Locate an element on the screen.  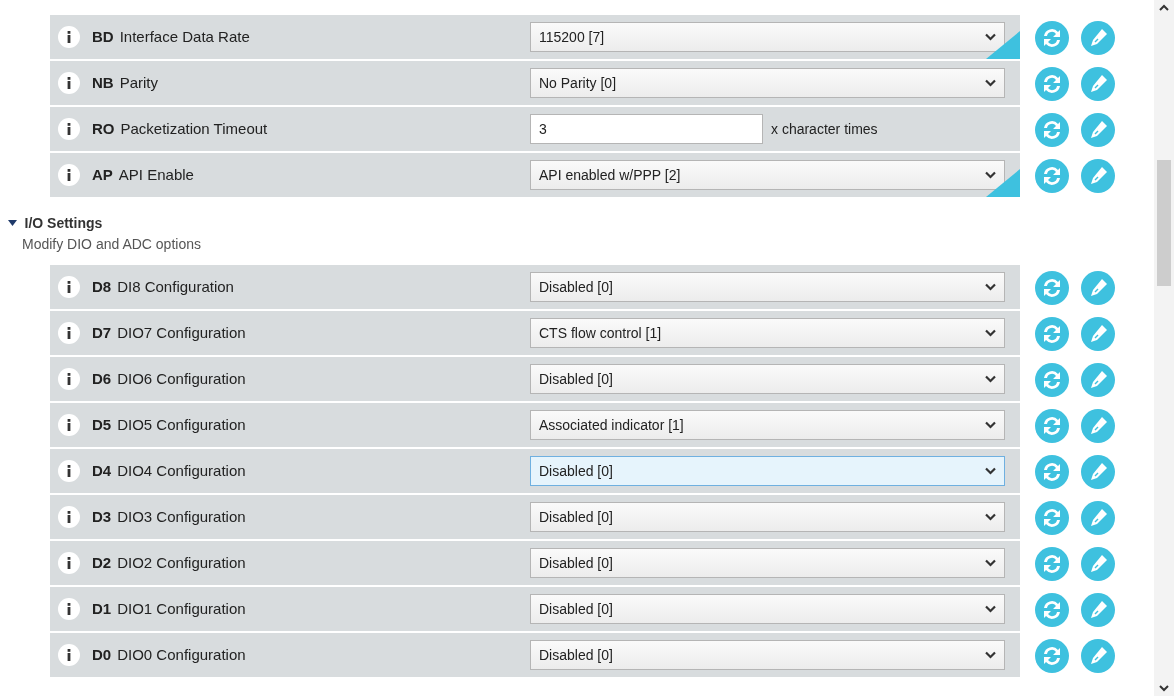
scrollbar-thumb is located at coordinates (1164, 223).